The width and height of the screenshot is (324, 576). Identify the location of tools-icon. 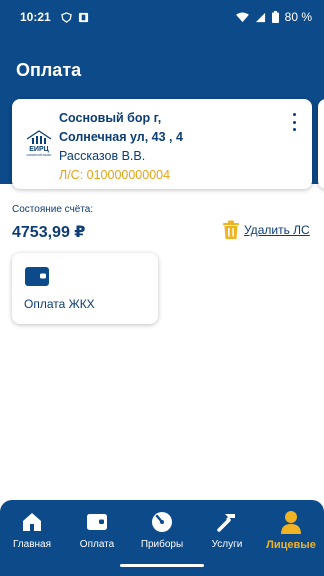
(226, 523).